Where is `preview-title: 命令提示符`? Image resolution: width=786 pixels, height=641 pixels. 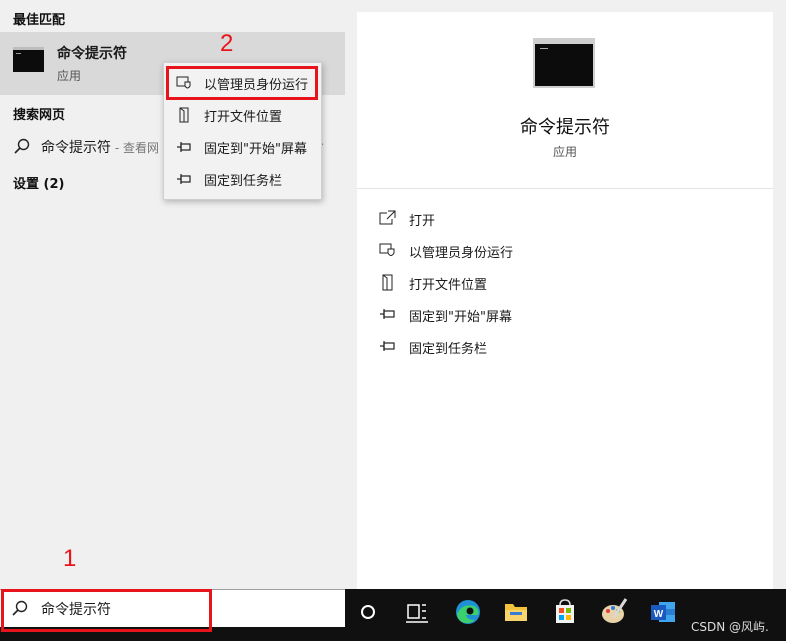 preview-title: 命令提示符 is located at coordinates (565, 127).